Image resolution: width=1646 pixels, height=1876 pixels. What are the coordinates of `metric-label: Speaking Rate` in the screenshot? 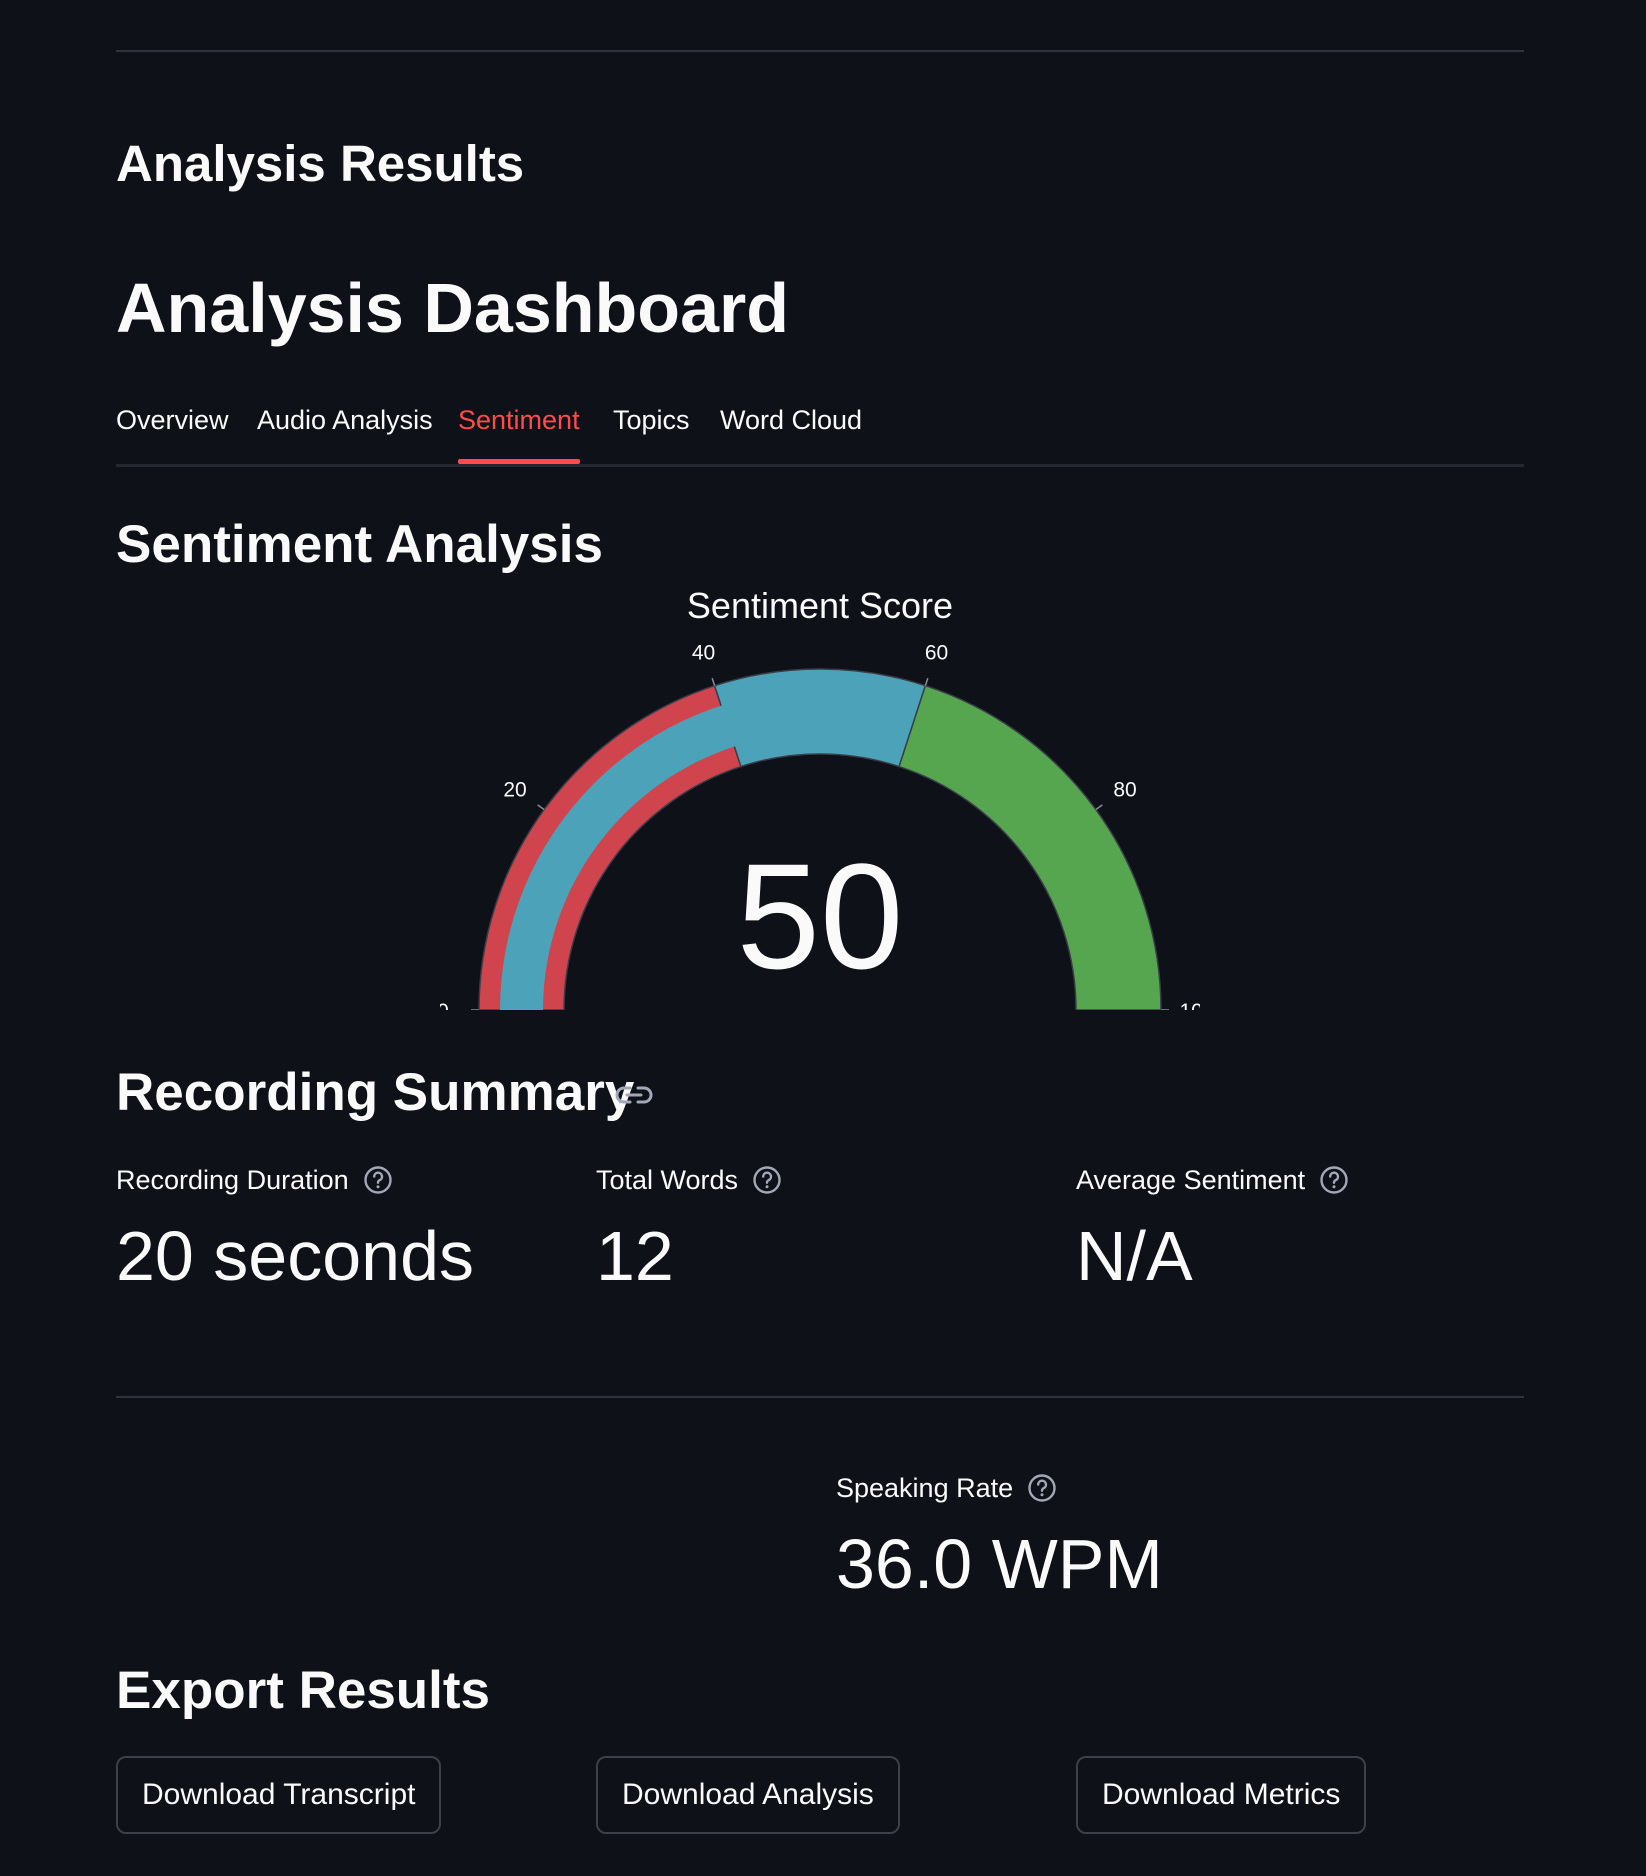 It's located at (925, 1488).